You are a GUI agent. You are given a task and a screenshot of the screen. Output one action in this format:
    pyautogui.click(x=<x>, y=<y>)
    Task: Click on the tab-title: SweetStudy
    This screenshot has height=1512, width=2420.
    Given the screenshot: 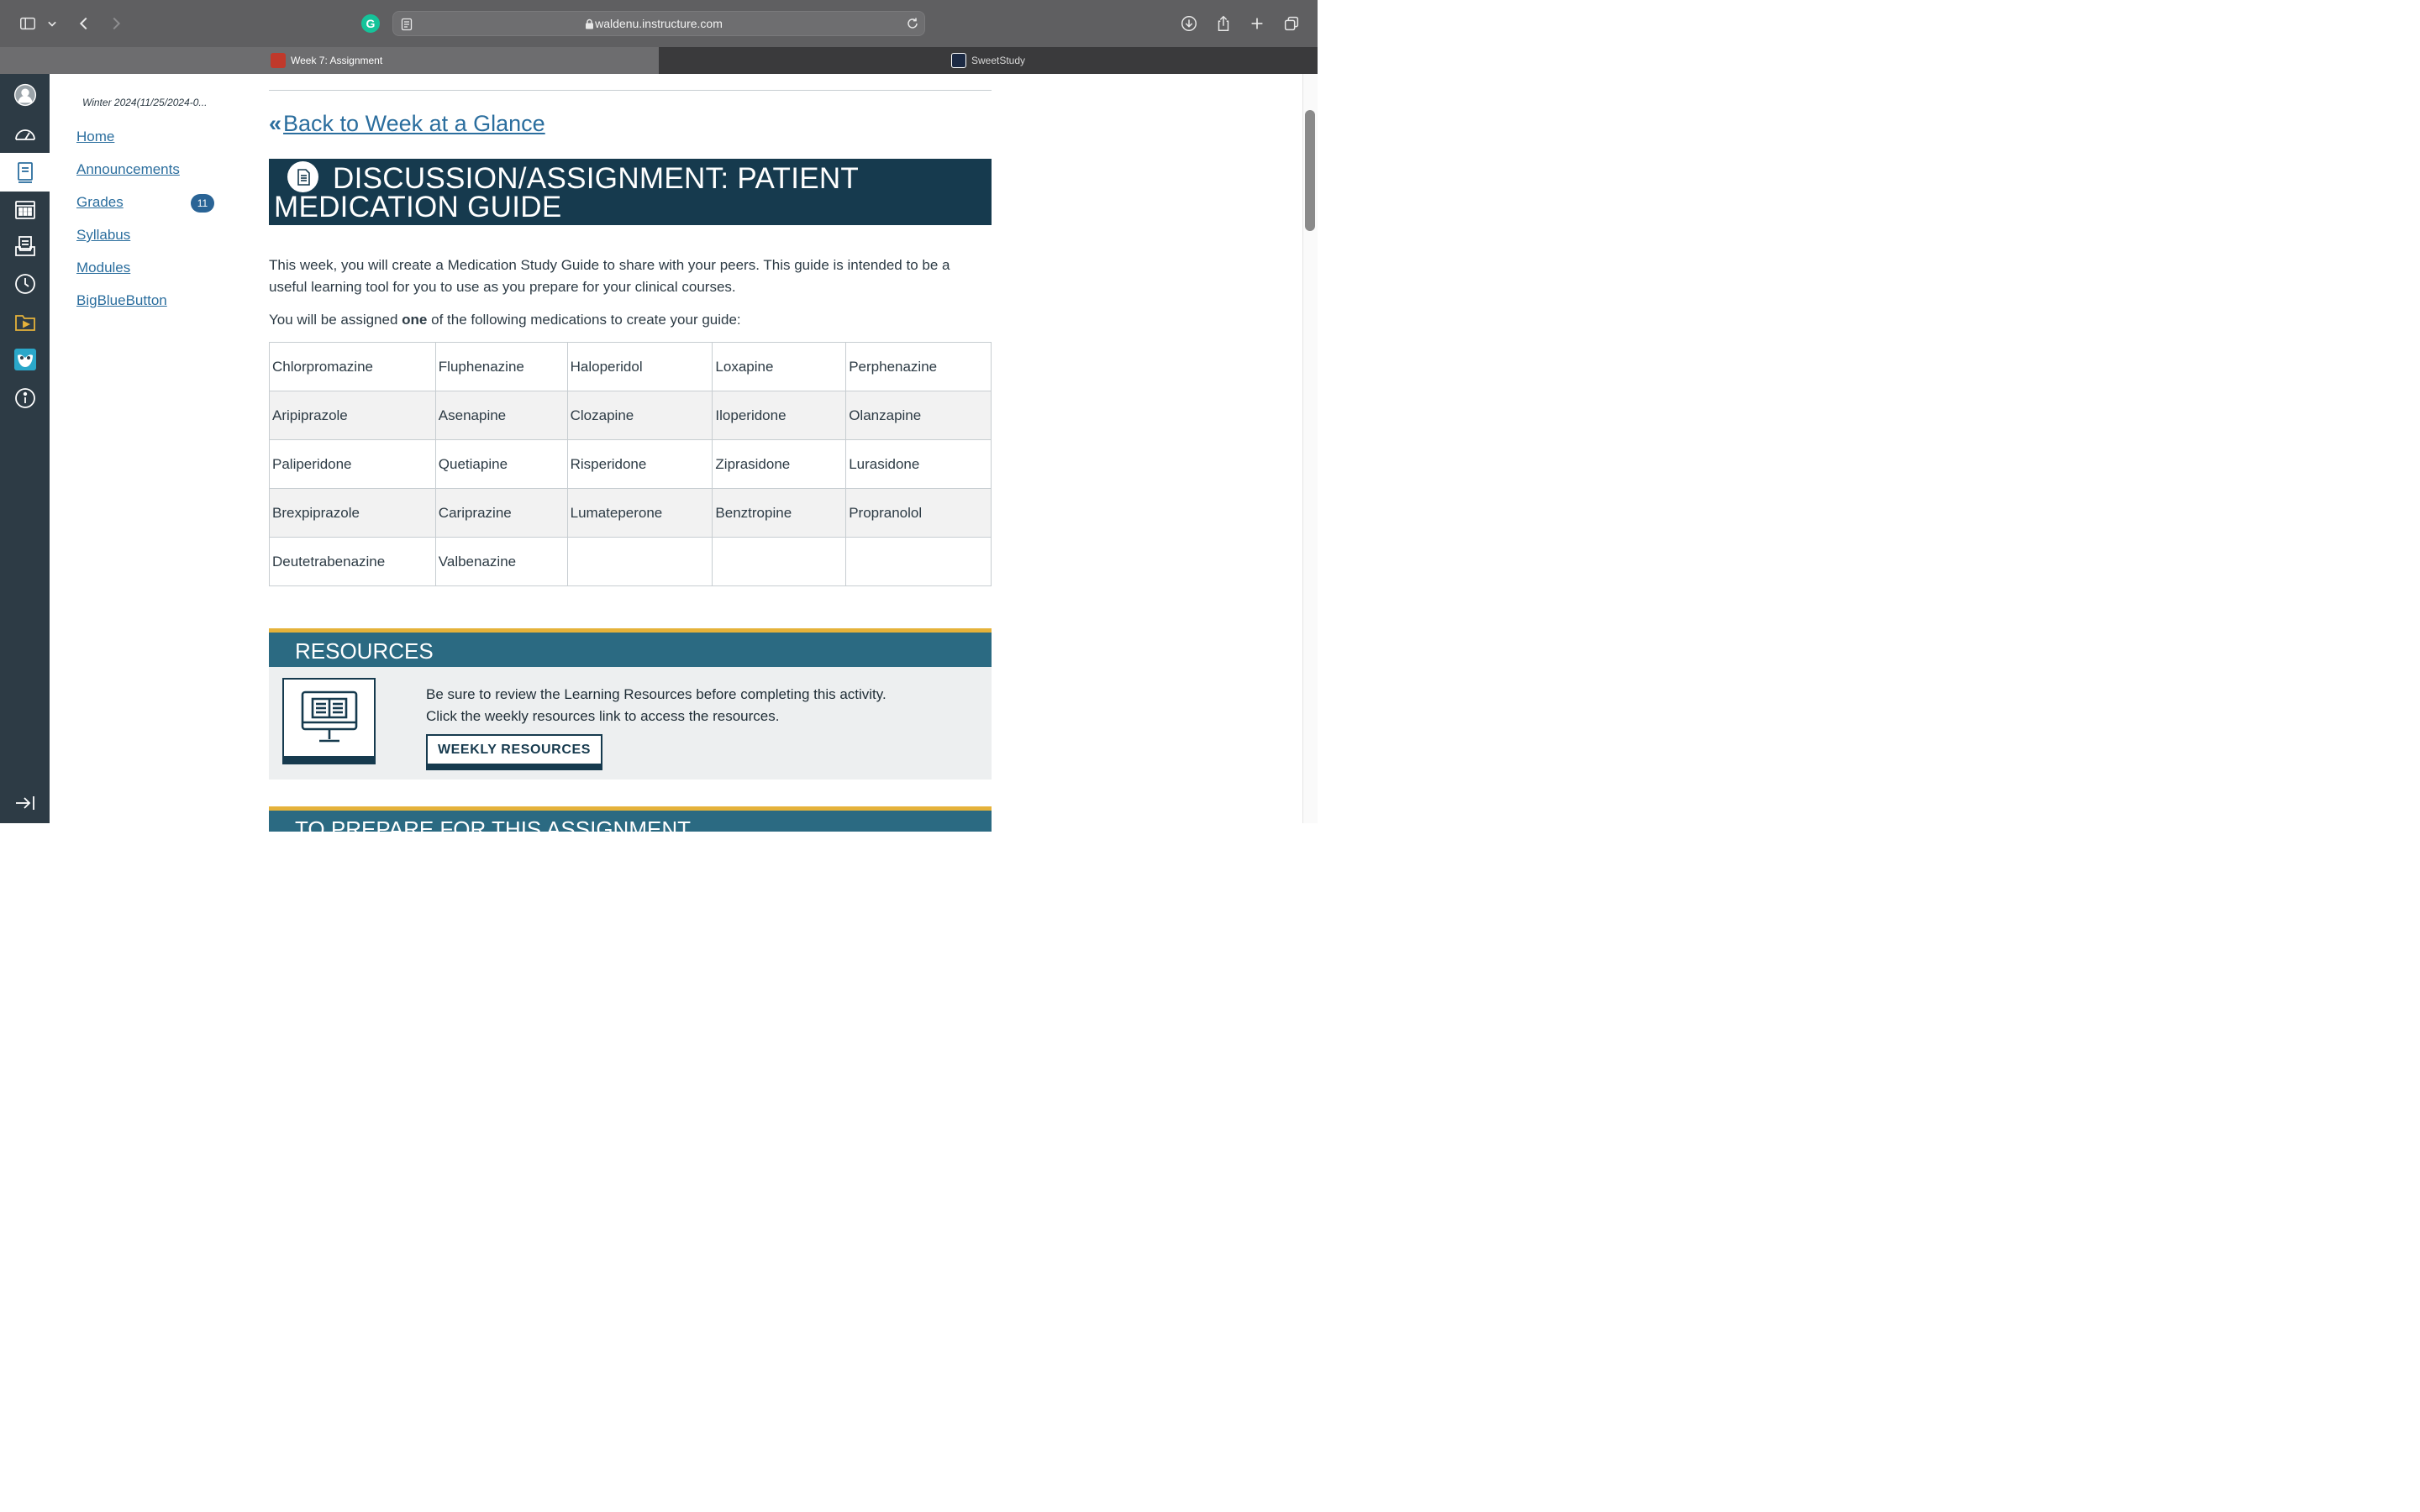 What is the action you would take?
    pyautogui.click(x=998, y=60)
    